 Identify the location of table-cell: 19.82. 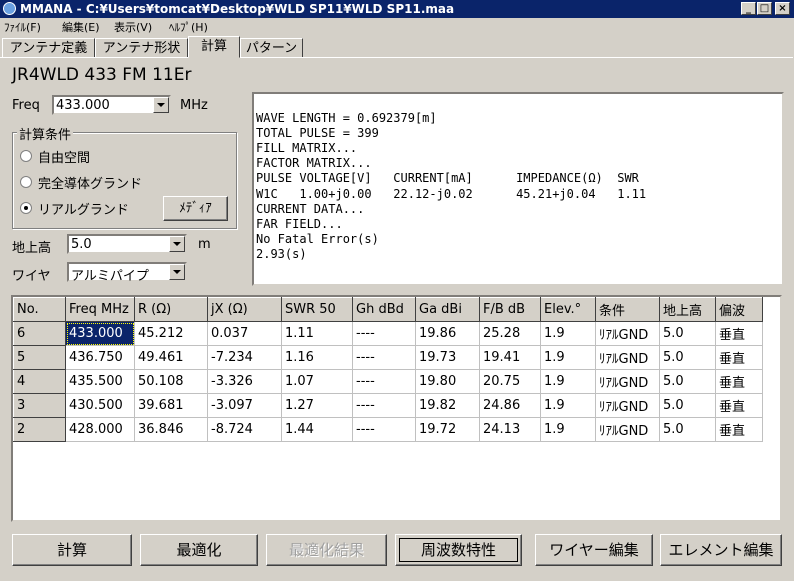
(447, 405).